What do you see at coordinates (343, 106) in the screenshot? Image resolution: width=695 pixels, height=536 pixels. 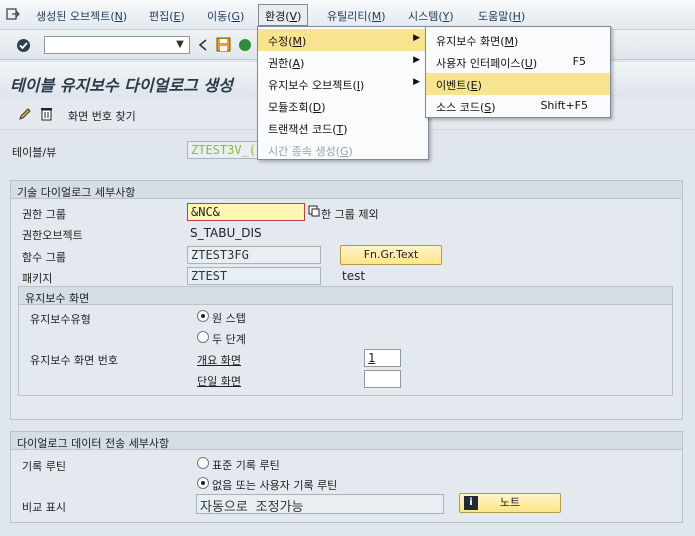 I see `menu-item-module-display: 모듈조회(D)` at bounding box center [343, 106].